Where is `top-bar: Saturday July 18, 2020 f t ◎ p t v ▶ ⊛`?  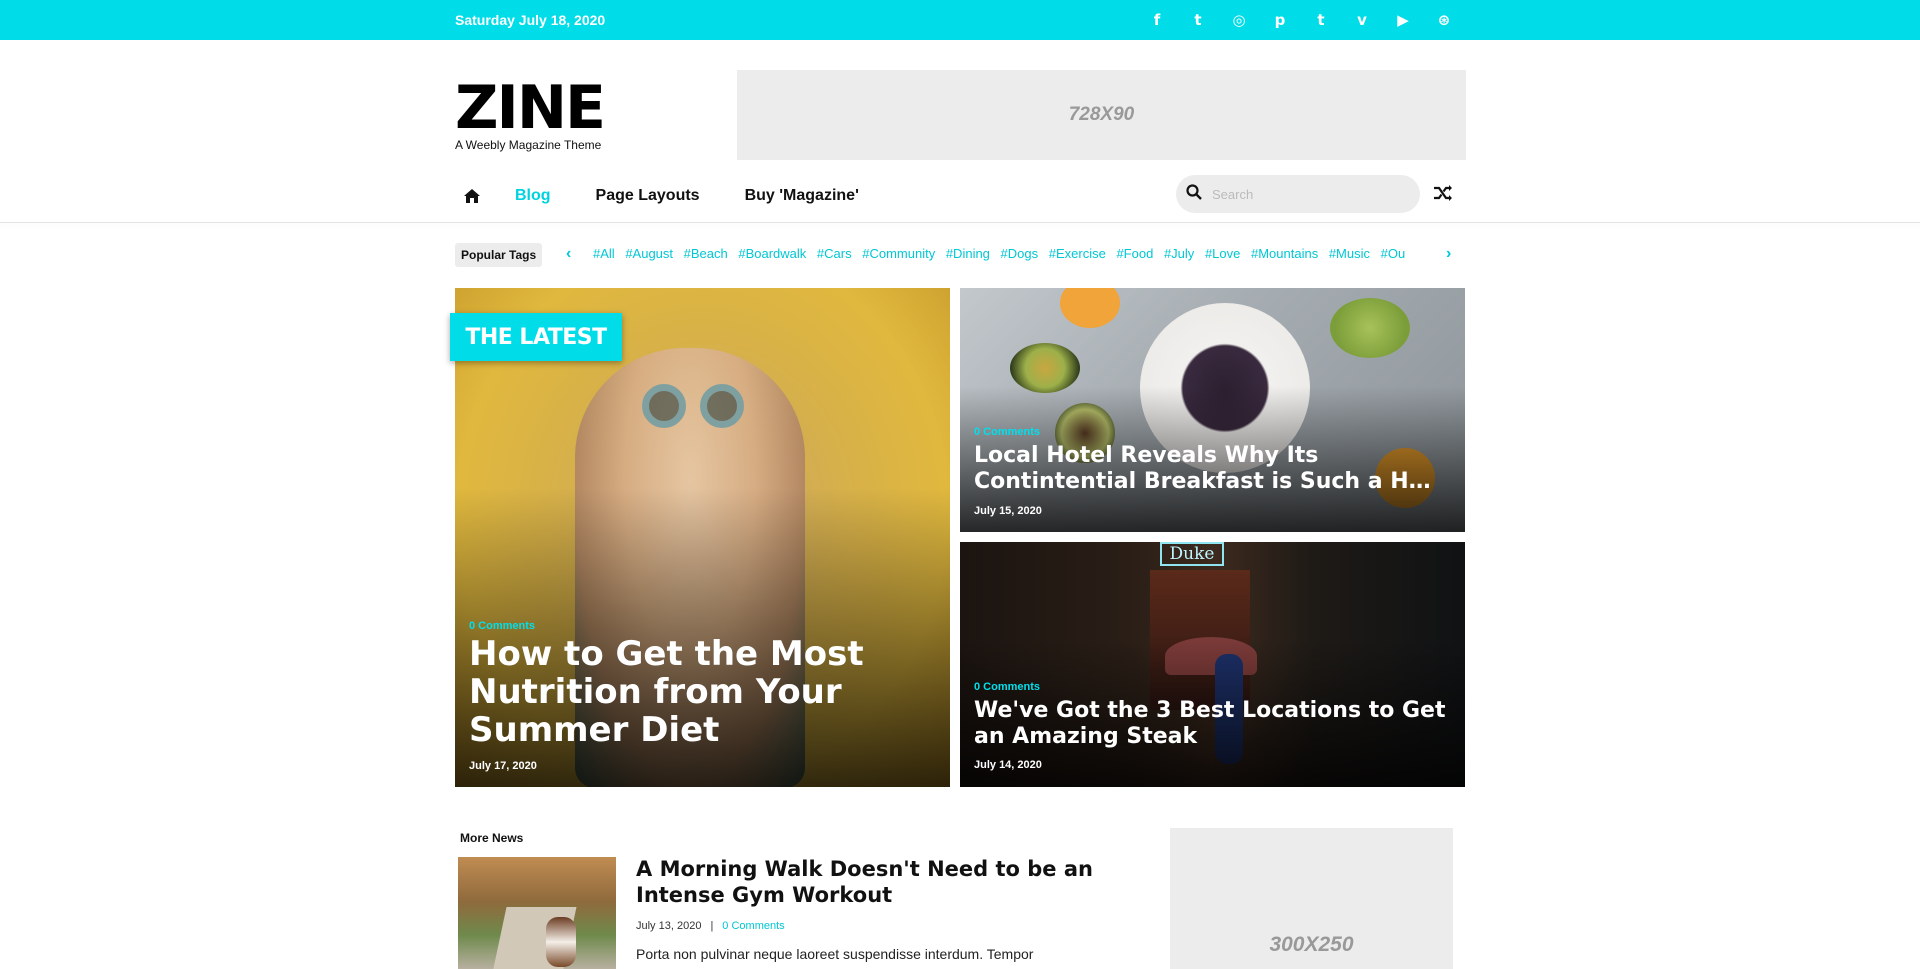
top-bar: Saturday July 18, 2020 f t ◎ p t v ▶ ⊛ is located at coordinates (960, 20).